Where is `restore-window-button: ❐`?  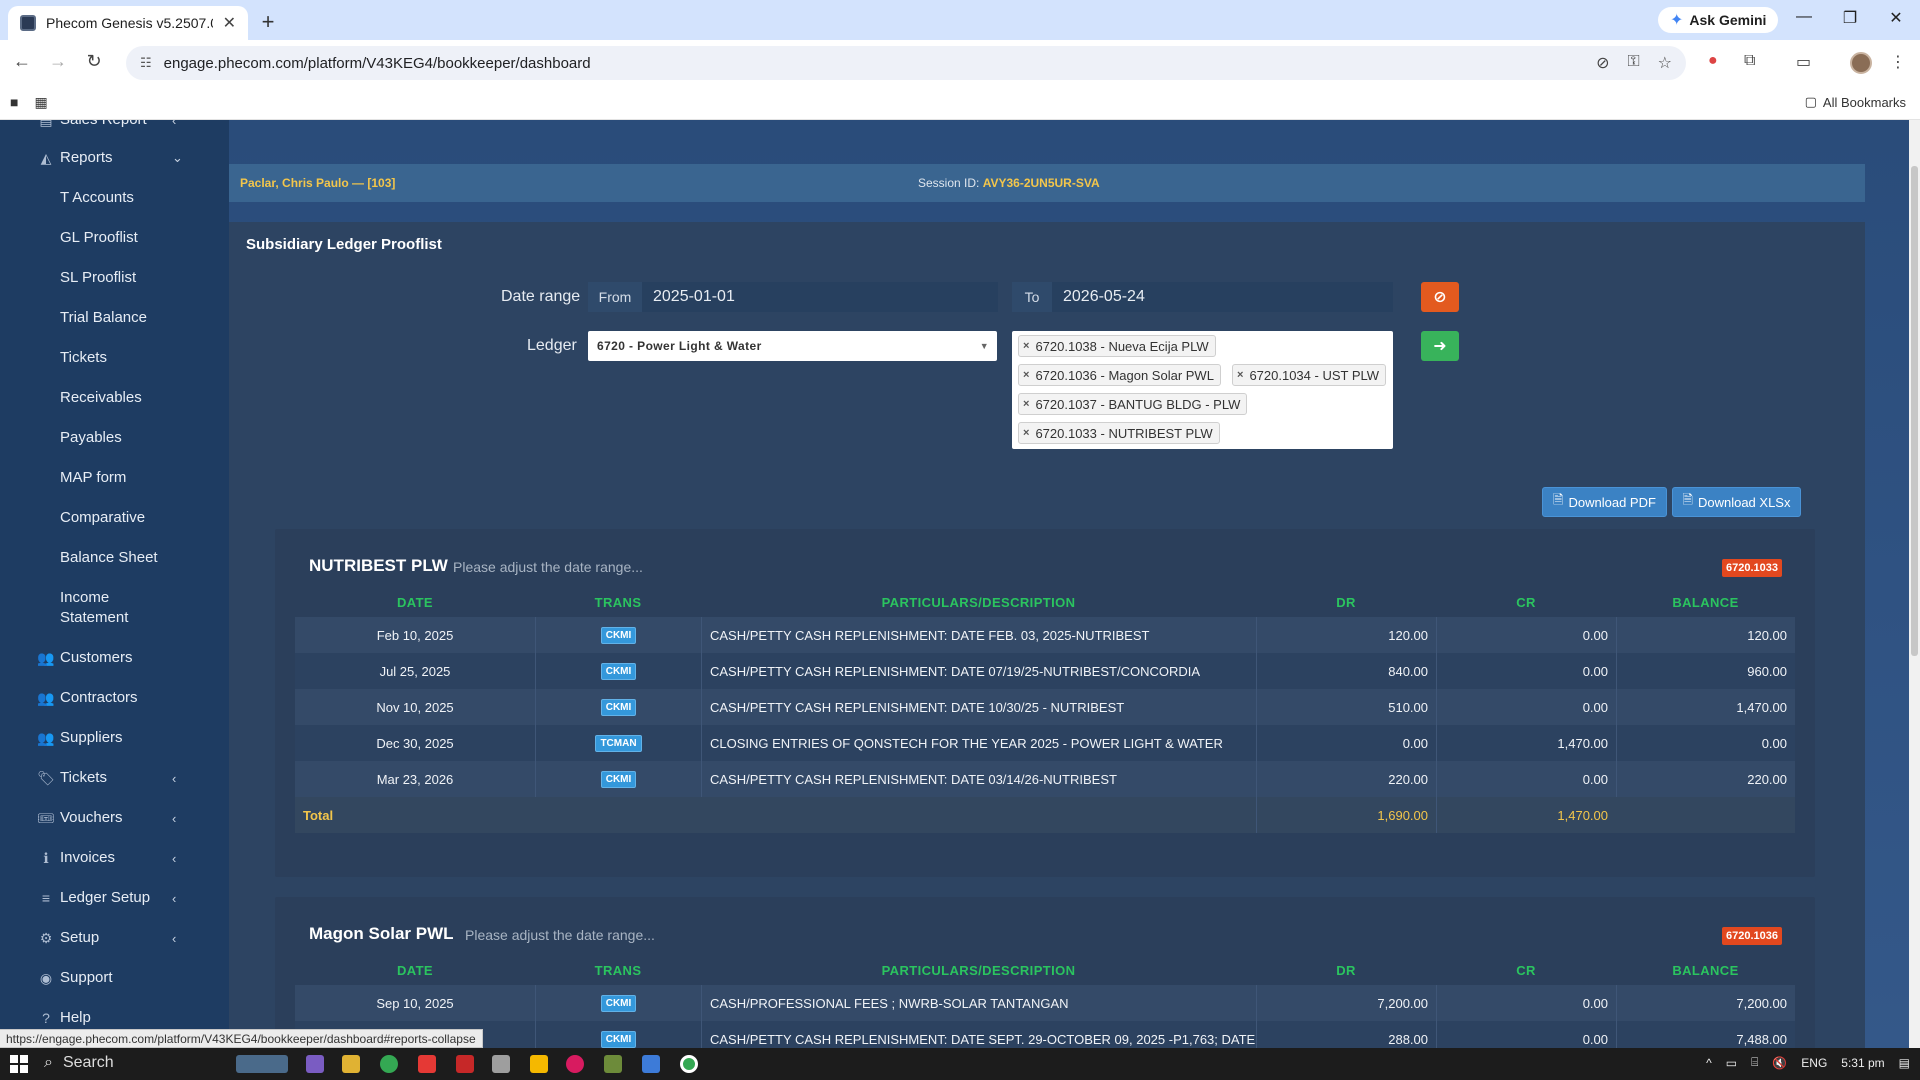 restore-window-button: ❐ is located at coordinates (1850, 18).